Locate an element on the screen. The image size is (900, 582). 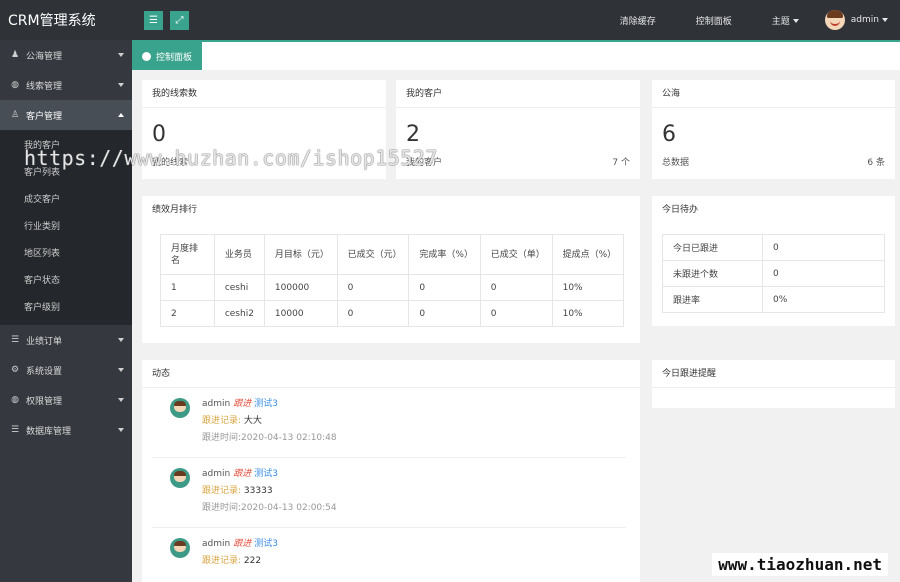
user-avatar is located at coordinates (834, 20).